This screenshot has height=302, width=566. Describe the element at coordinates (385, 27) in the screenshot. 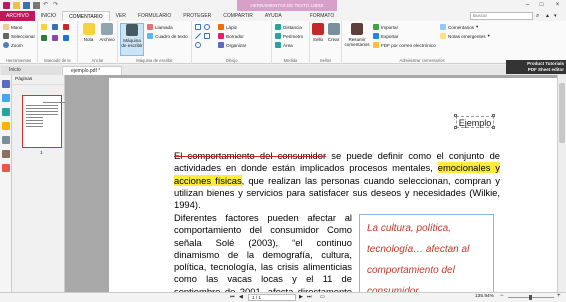

I see `import-button: Importar` at that location.